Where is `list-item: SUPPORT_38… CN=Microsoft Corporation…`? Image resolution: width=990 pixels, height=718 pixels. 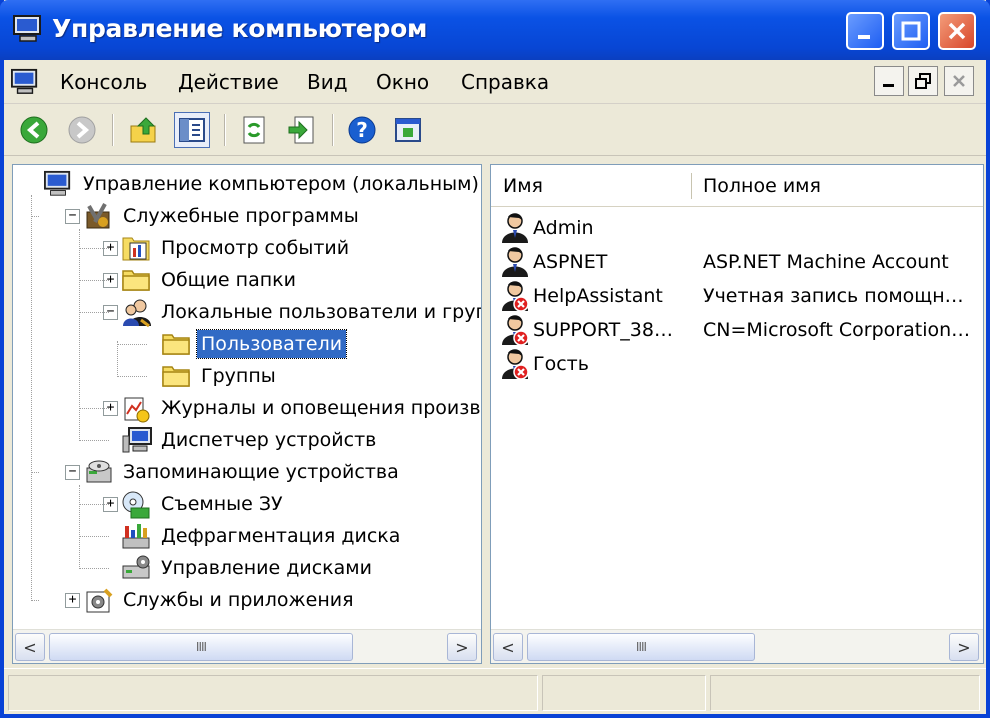
list-item: SUPPORT_38… CN=Microsoft Corporation… is located at coordinates (737, 330).